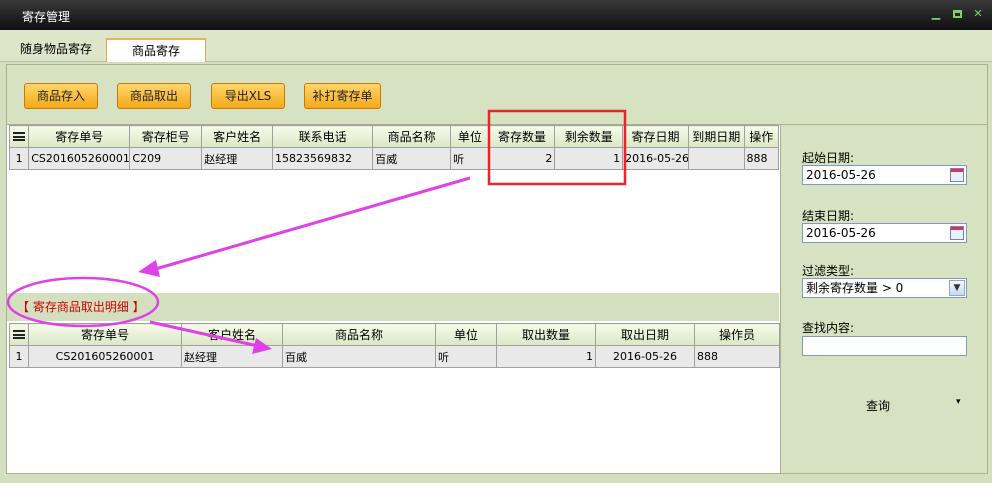 The width and height of the screenshot is (992, 483). Describe the element at coordinates (557, 147) in the screenshot. I see `highlight-box` at that location.